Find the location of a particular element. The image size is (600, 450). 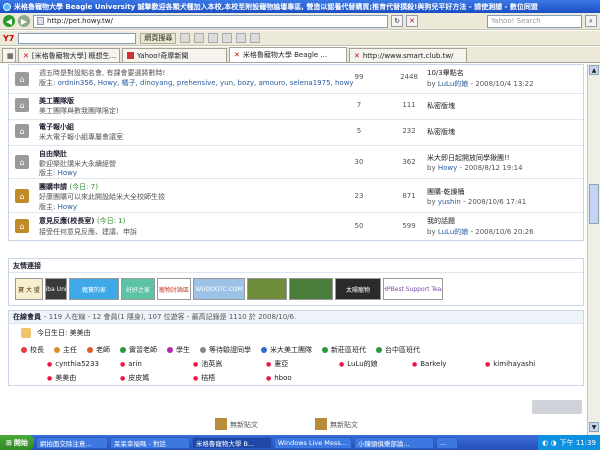

last-post-title: 我的話題 is located at coordinates (441, 221).